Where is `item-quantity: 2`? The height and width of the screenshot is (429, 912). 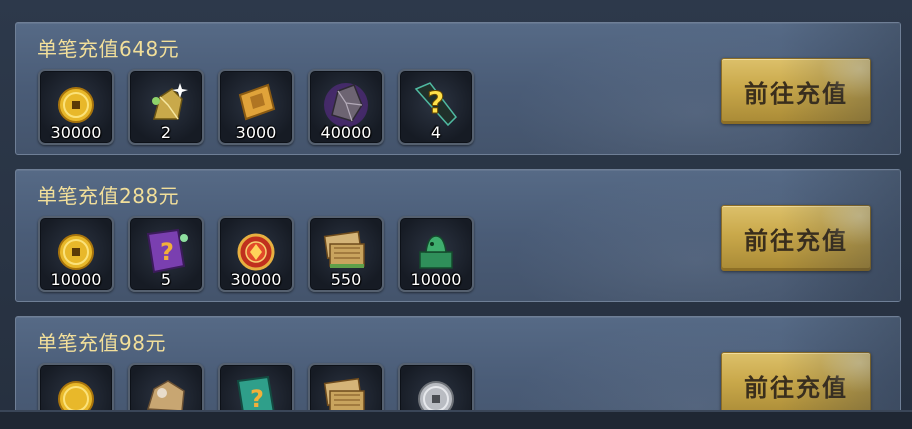 item-quantity: 2 is located at coordinates (166, 132).